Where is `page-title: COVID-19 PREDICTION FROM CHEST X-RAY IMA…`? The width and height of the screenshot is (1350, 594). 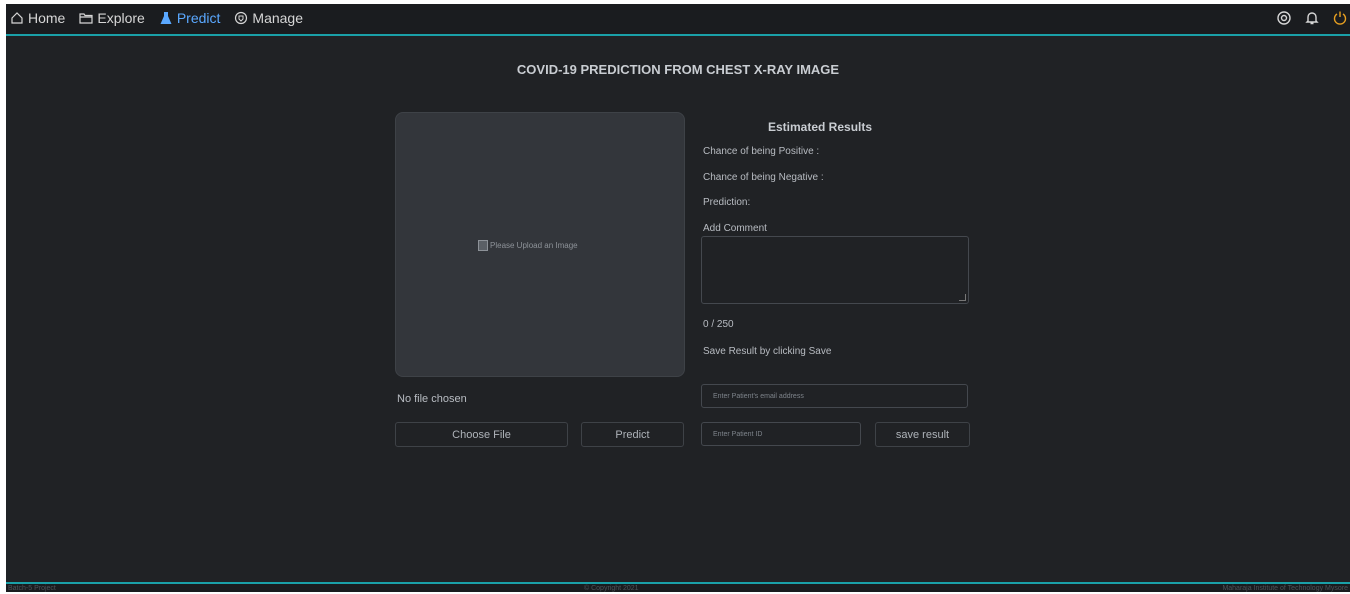
page-title: COVID-19 PREDICTION FROM CHEST X-RAY IMA… is located at coordinates (678, 69).